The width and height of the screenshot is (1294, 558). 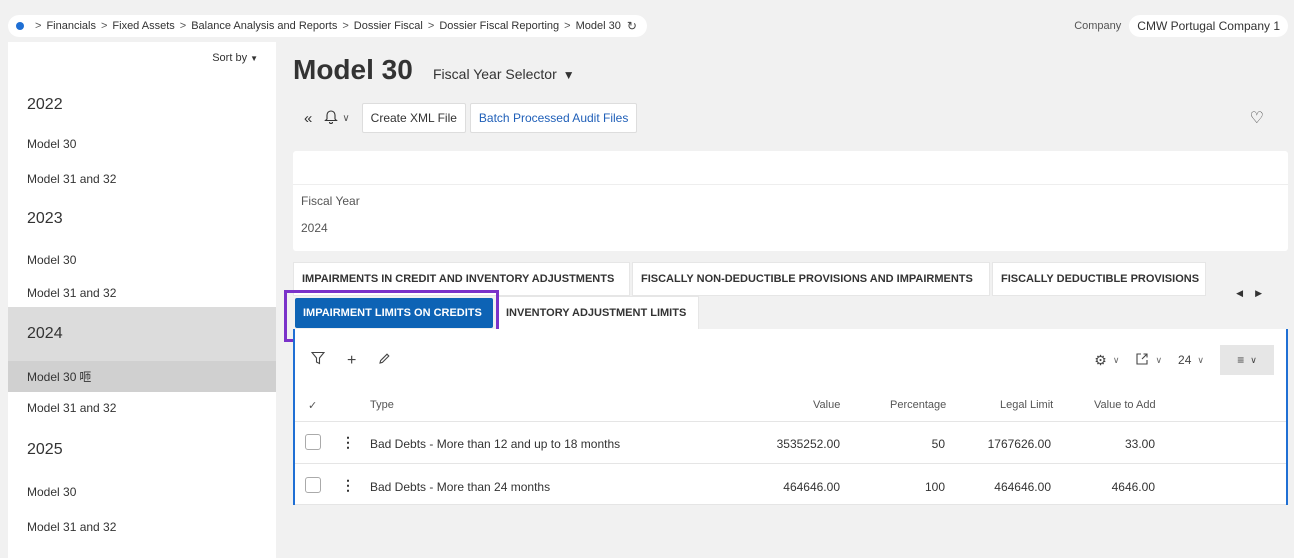 I want to click on cell-value-to-add: 33.00, so click(x=1139, y=444).